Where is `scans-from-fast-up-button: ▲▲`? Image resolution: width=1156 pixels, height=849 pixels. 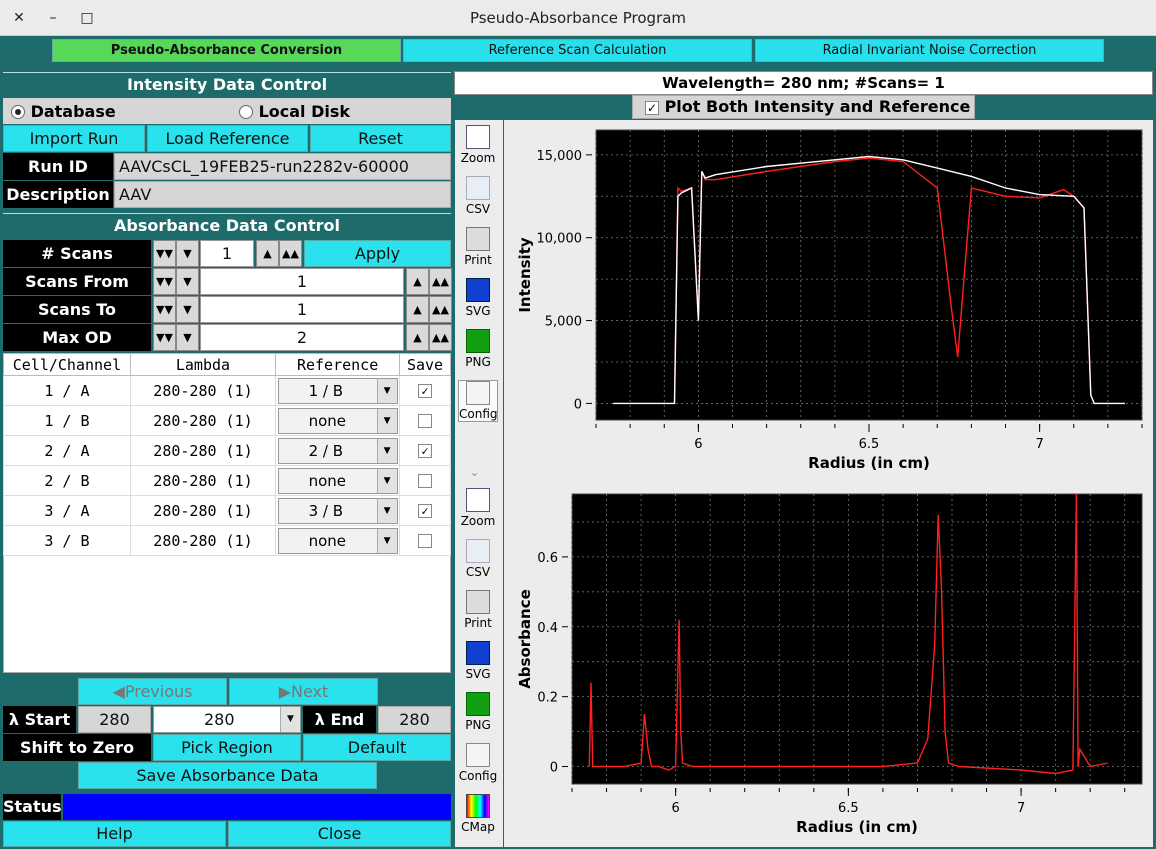
scans-from-fast-up-button: ▲▲ is located at coordinates (440, 281).